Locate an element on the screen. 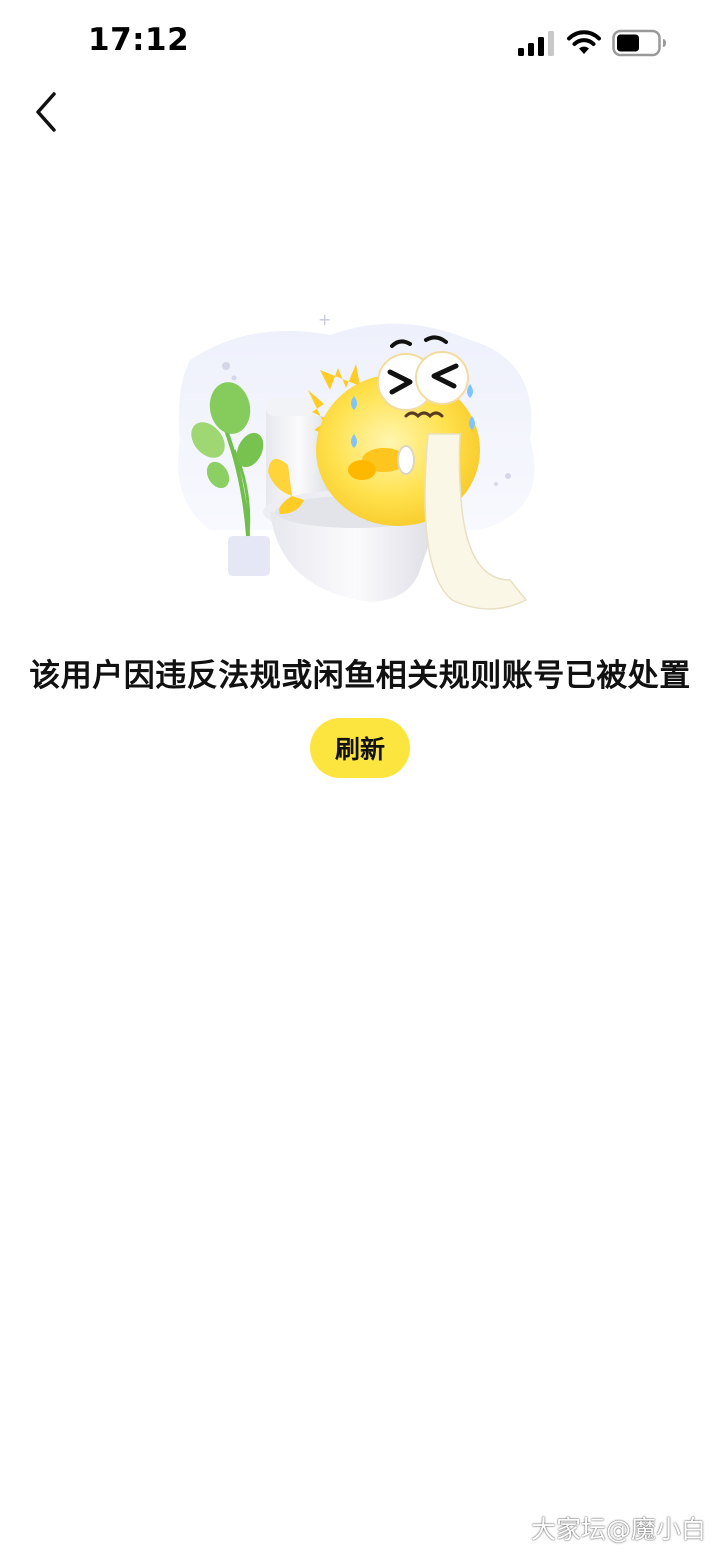 The height and width of the screenshot is (1558, 720). cellular-signal-icon is located at coordinates (536, 43).